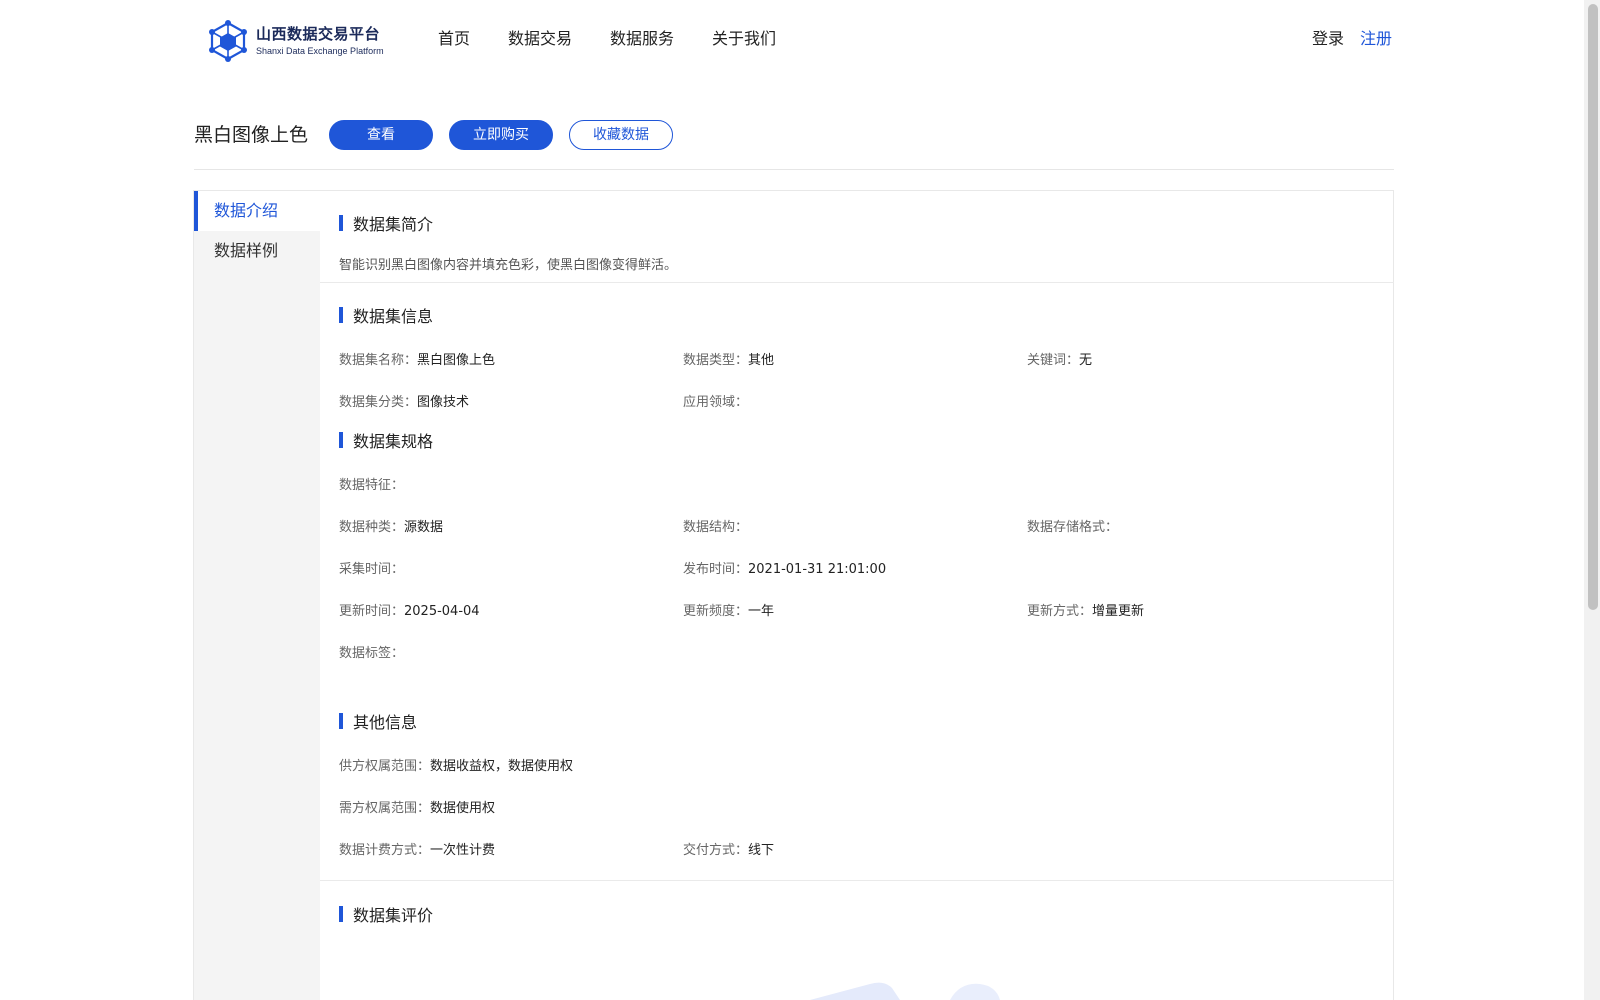  I want to click on field-label: 需方权属范围：, so click(385, 808).